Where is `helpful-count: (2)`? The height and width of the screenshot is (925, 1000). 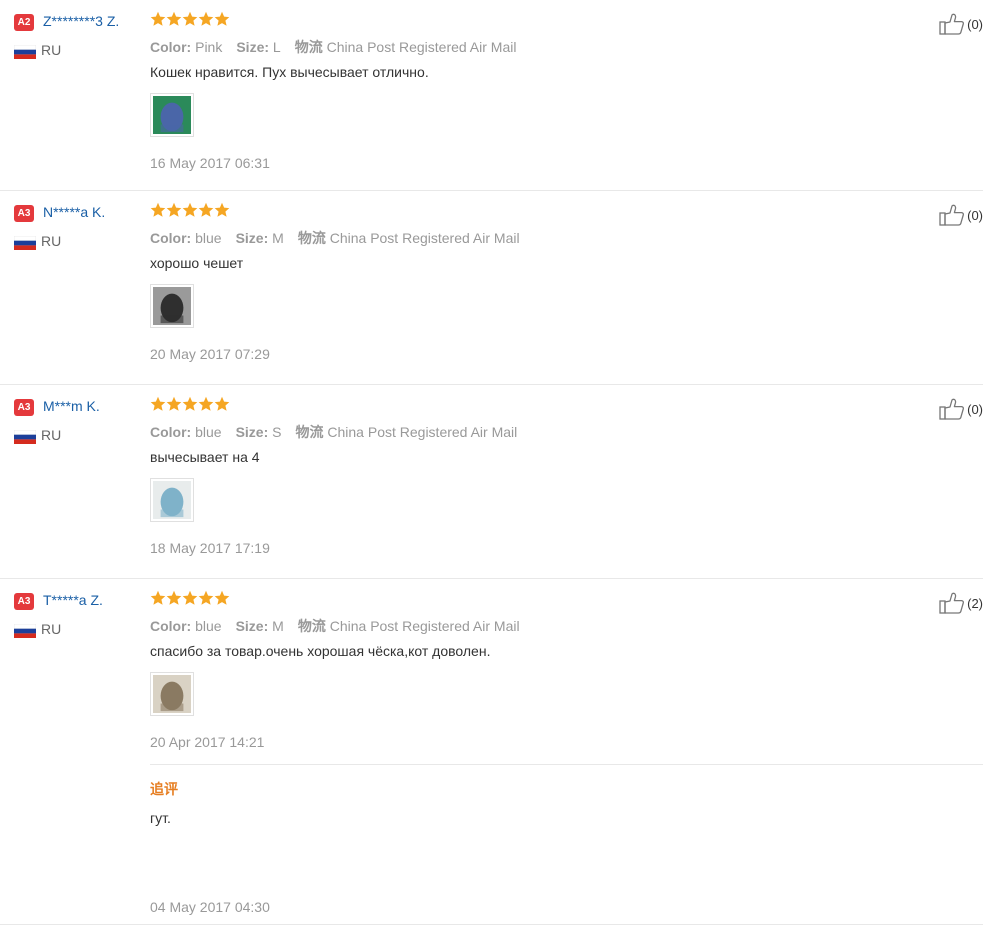
helpful-count: (2) is located at coordinates (975, 603).